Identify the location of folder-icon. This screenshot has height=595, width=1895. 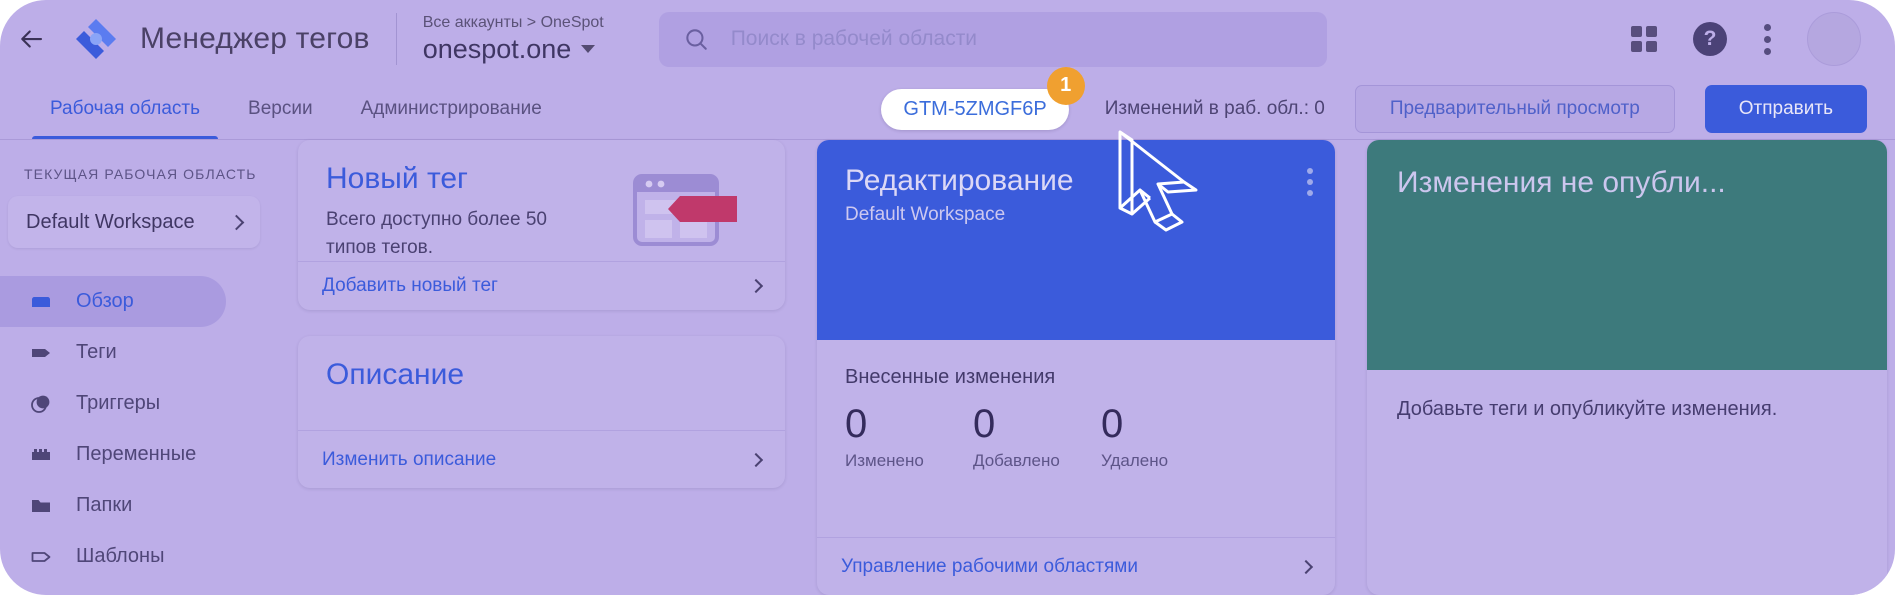
(41, 506).